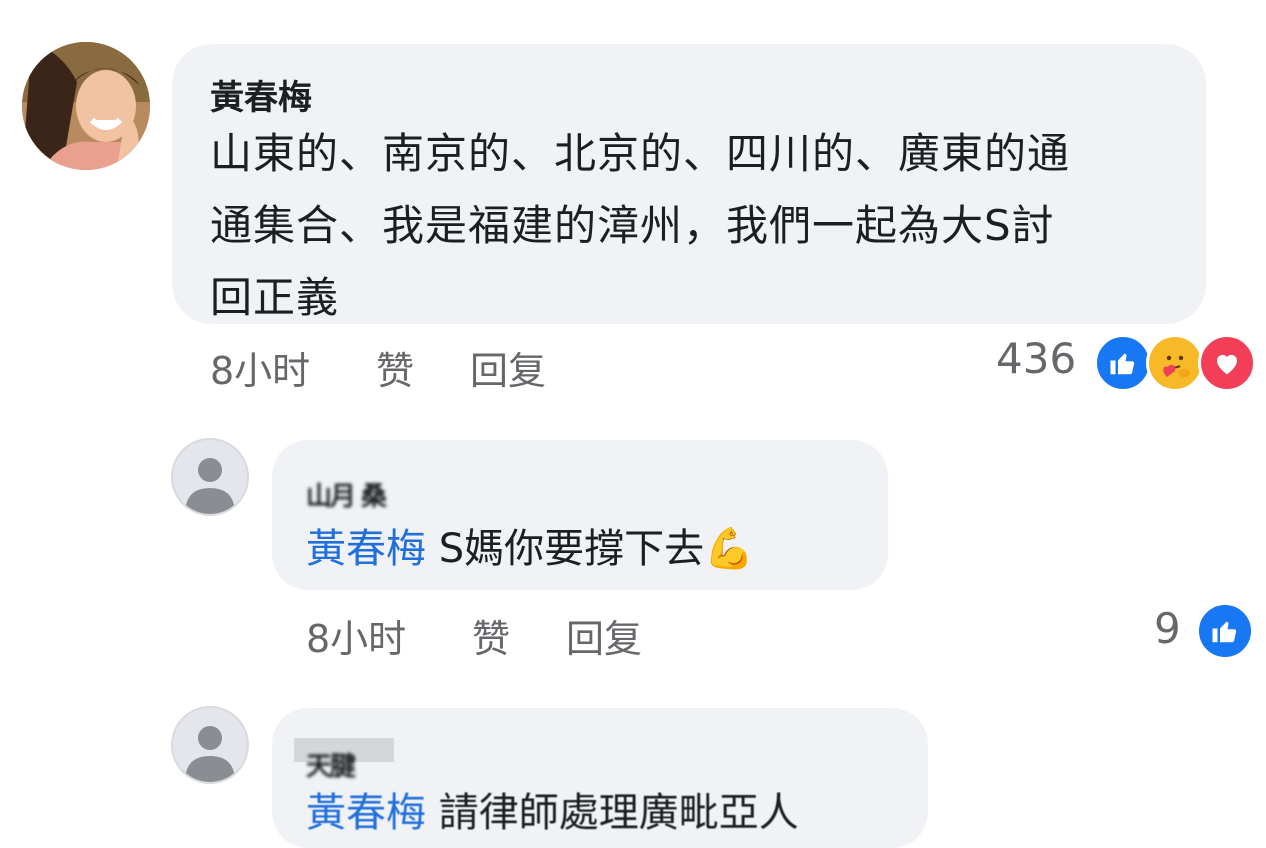  Describe the element at coordinates (604, 635) in the screenshot. I see `reply-reply-button: 回复` at that location.